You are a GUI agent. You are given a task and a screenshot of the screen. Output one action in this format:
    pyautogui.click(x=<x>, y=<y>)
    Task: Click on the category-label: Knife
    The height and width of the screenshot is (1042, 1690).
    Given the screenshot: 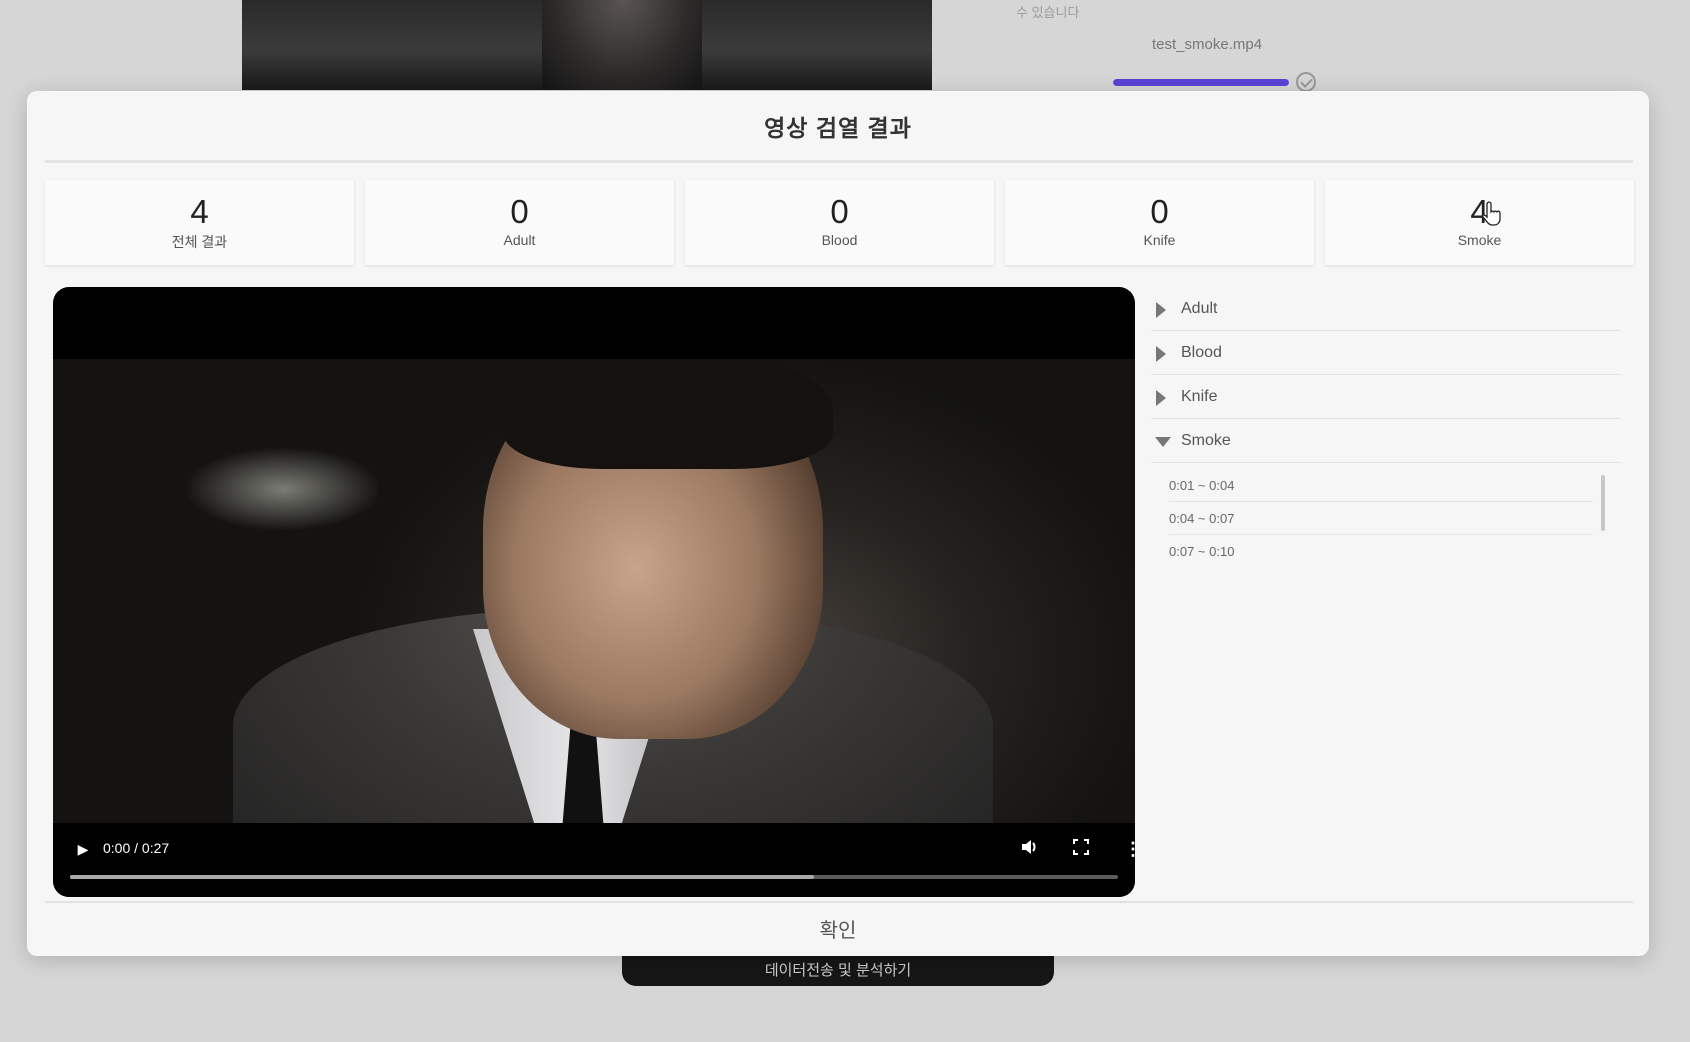 What is the action you would take?
    pyautogui.click(x=1199, y=396)
    